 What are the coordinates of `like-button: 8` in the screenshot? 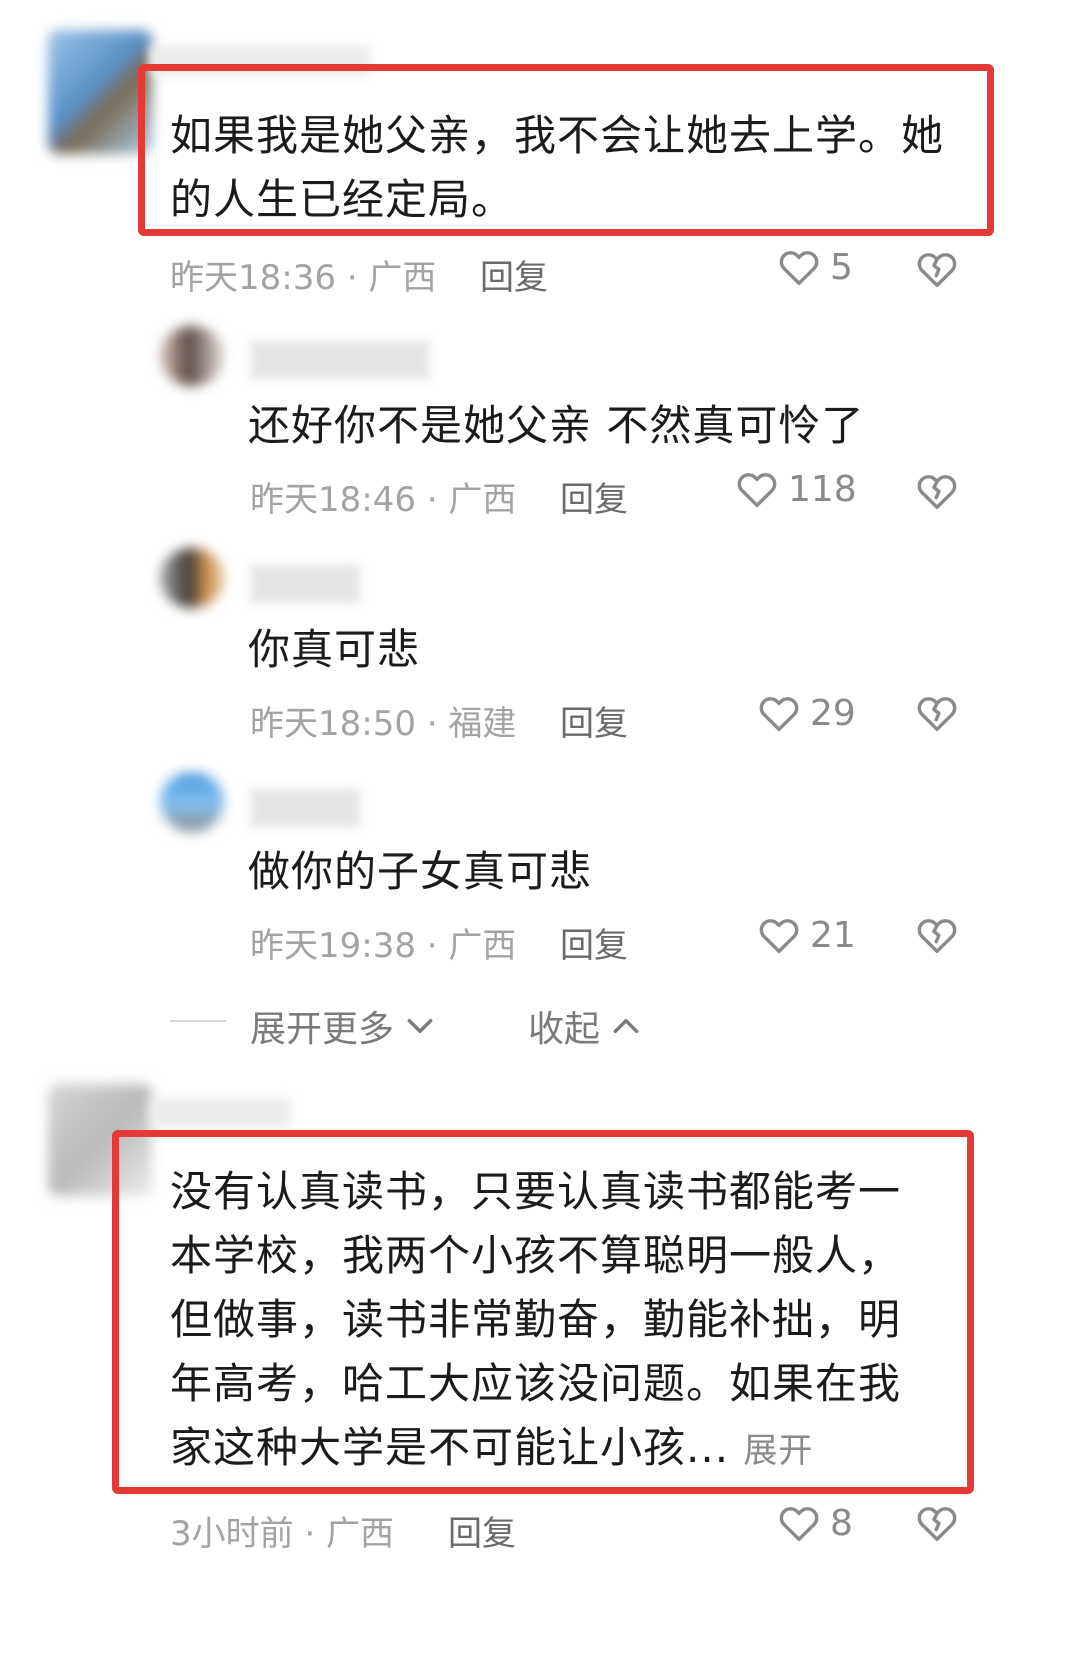 It's located at (814, 1523).